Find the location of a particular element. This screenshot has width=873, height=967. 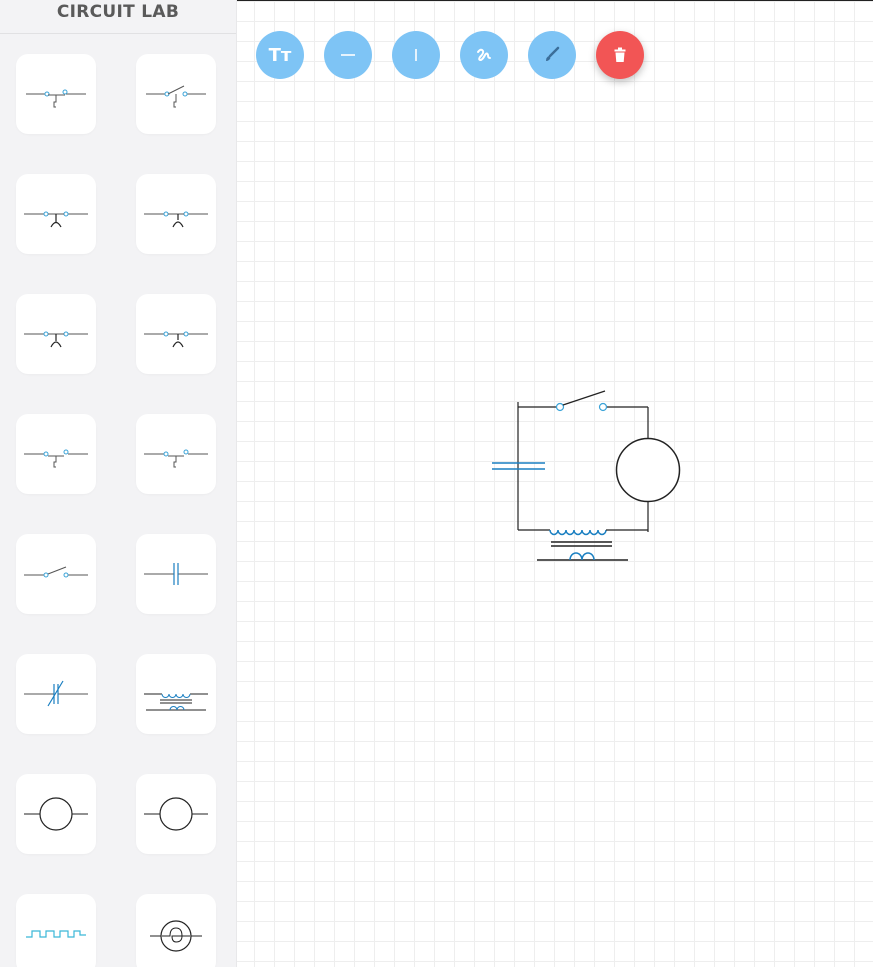

palette-item-contact-arc is located at coordinates (56, 214).